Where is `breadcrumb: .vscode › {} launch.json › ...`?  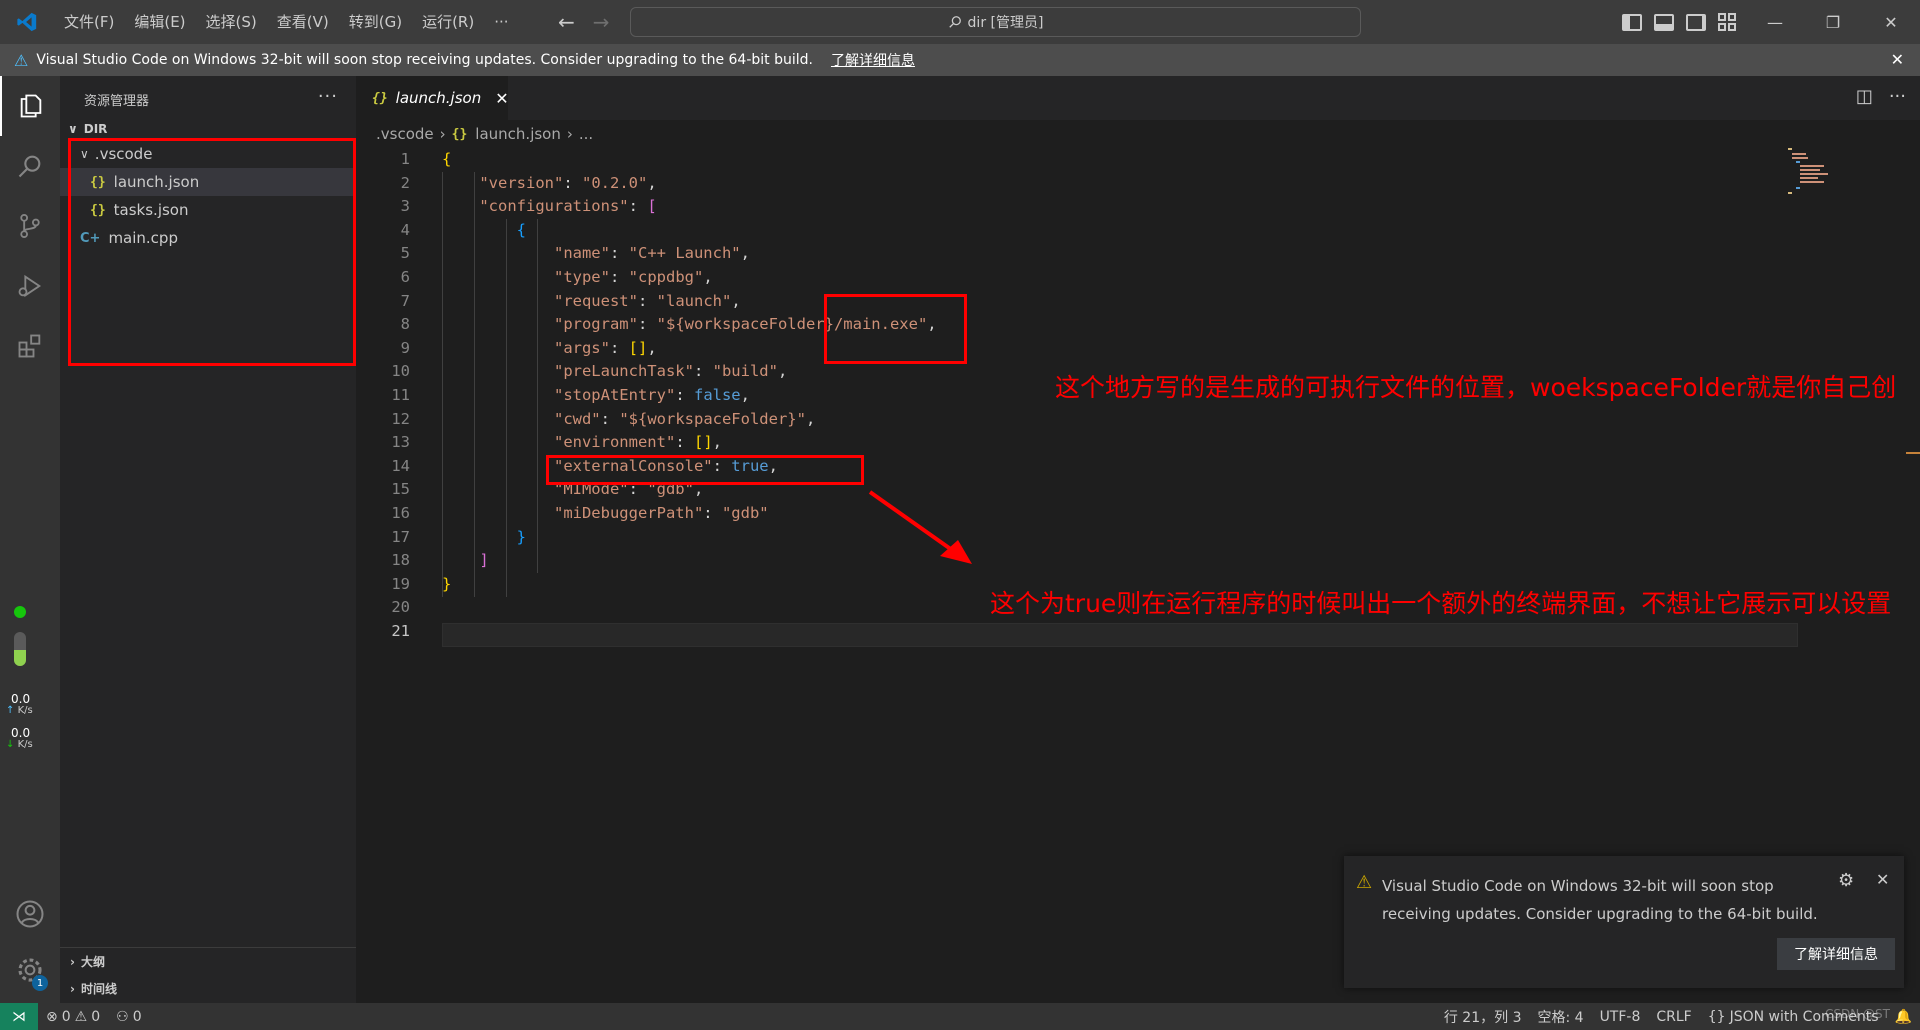 breadcrumb: .vscode › {} launch.json › ... is located at coordinates (1138, 134).